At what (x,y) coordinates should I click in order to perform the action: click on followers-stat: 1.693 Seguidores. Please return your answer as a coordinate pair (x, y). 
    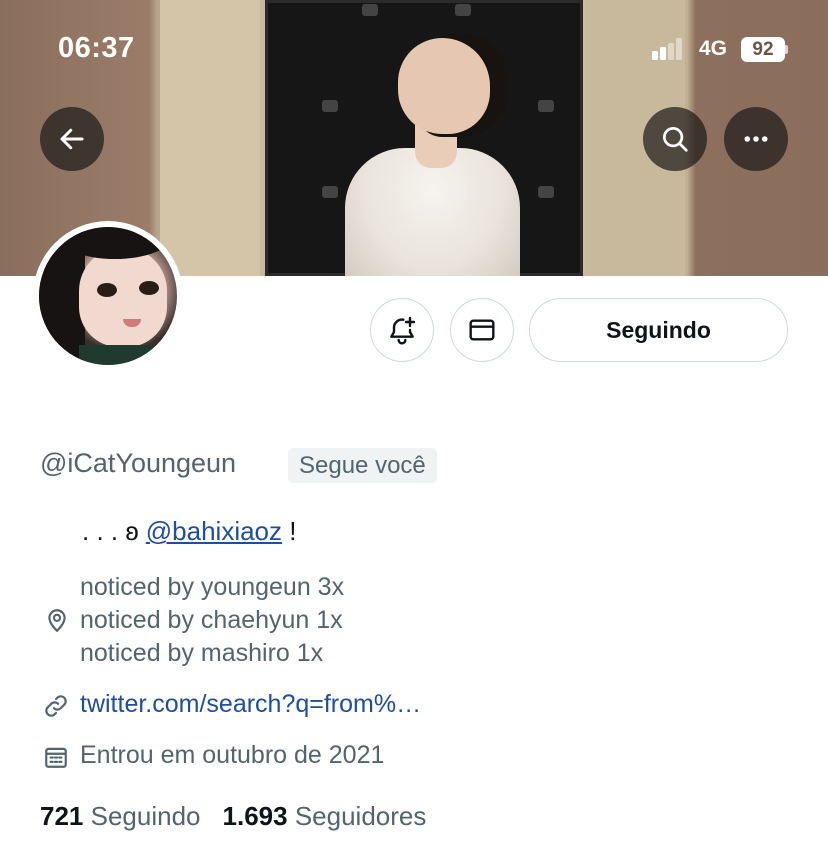
    Looking at the image, I should click on (325, 816).